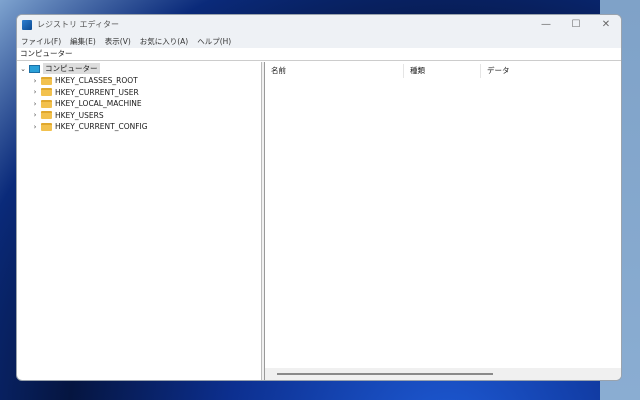 This screenshot has width=640, height=400. I want to click on tree-node-hkcc: › HKEY_CURRENT_CONFIG, so click(89, 126).